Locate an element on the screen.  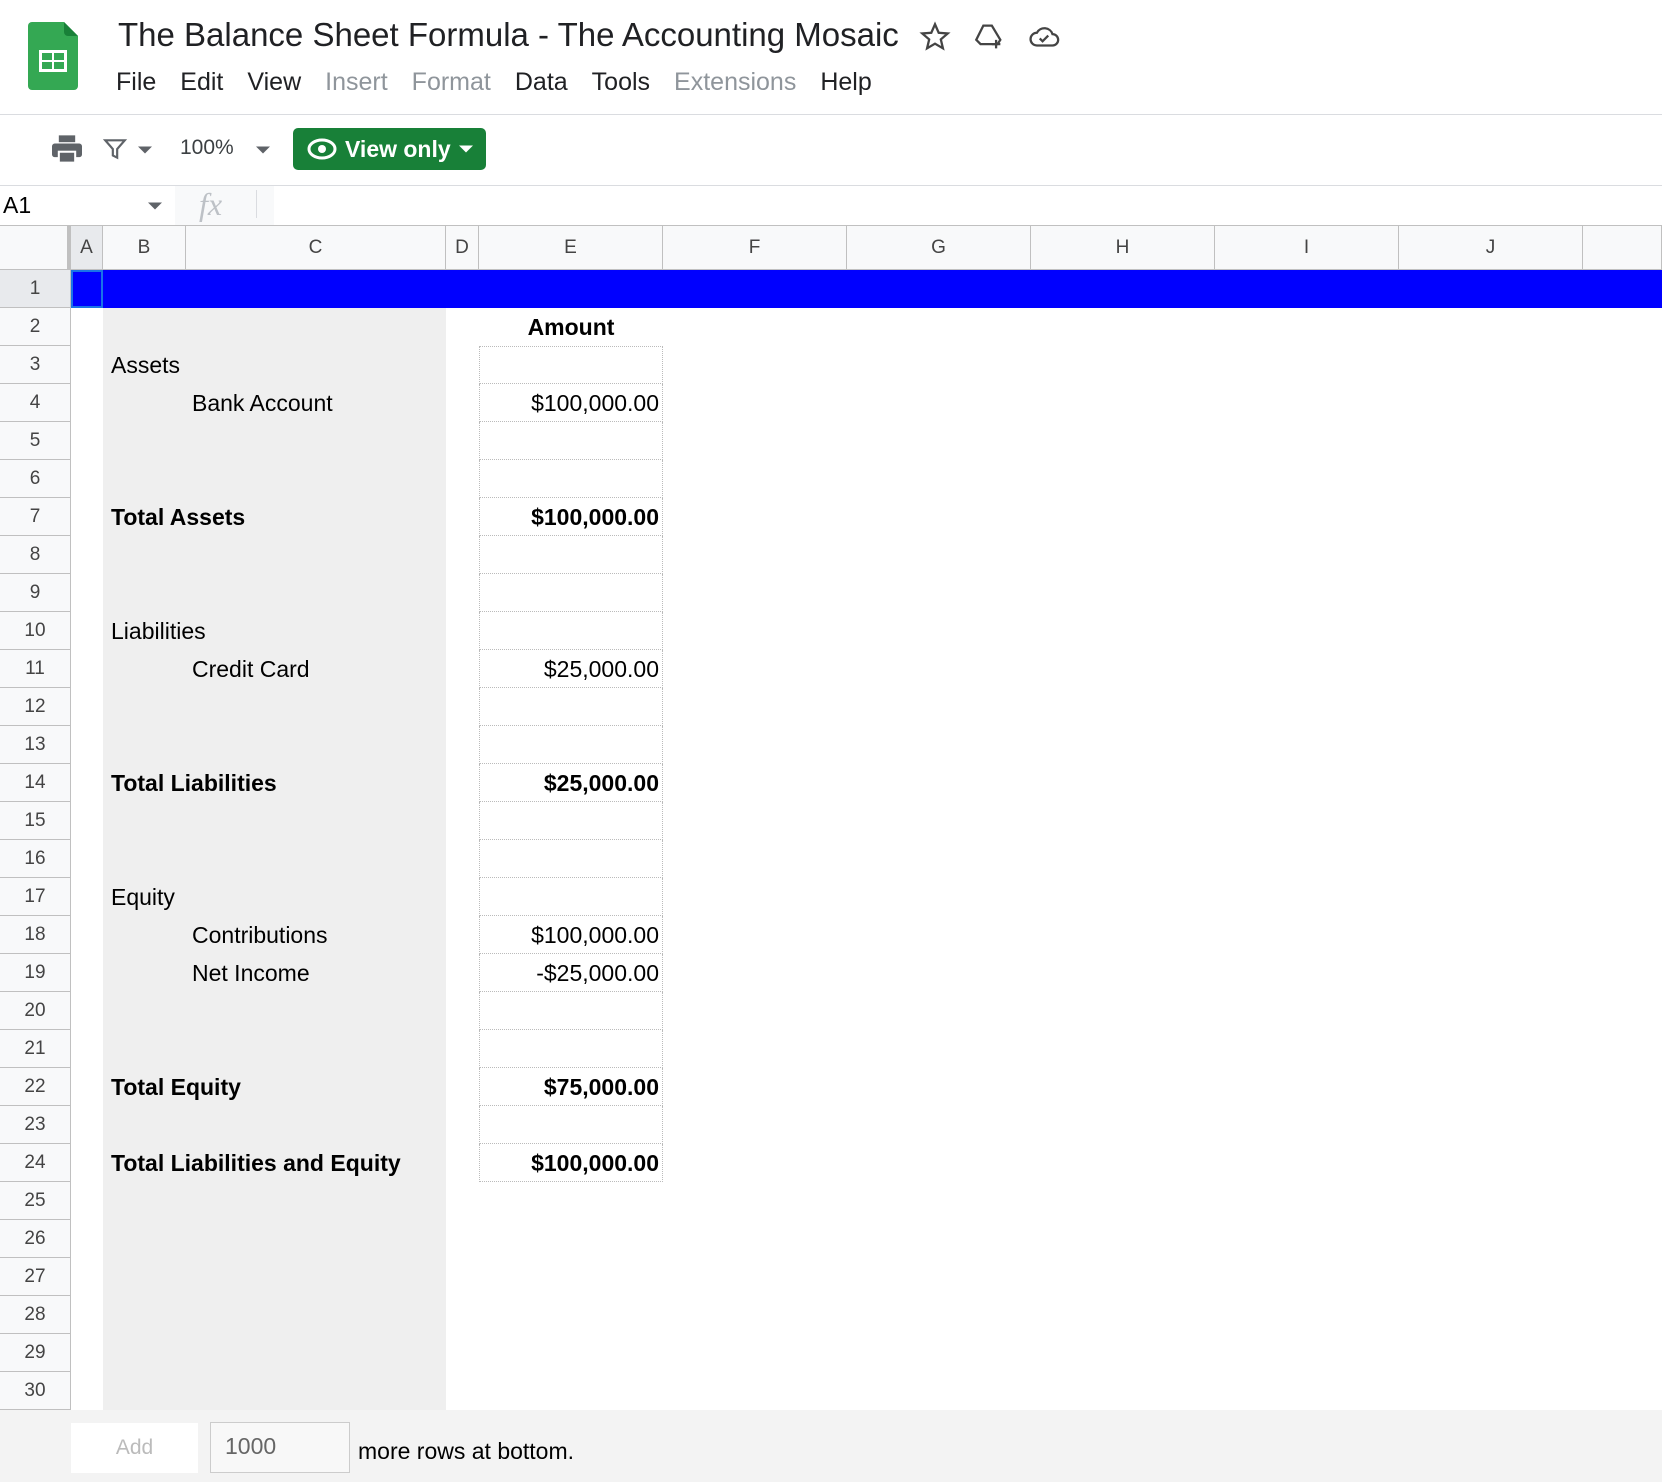
line-label: Liabilities is located at coordinates (158, 631).